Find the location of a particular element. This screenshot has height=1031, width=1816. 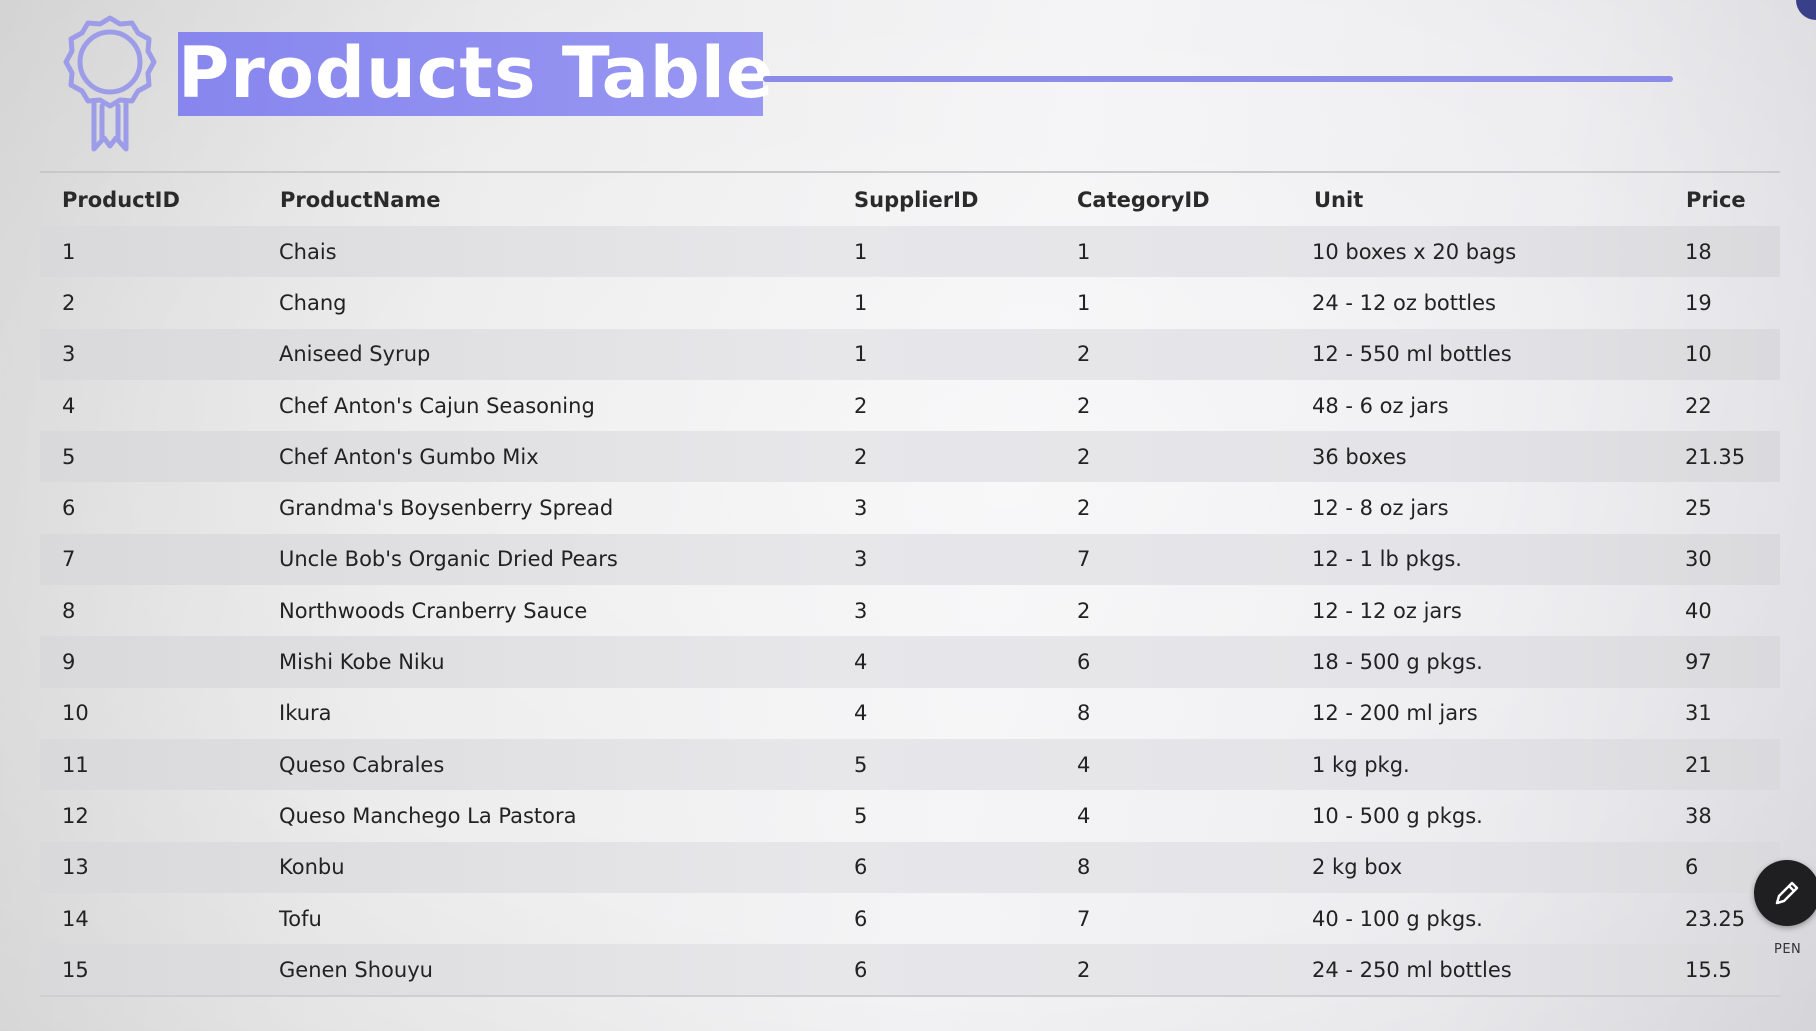

cell-productid: 11 is located at coordinates (75, 764).